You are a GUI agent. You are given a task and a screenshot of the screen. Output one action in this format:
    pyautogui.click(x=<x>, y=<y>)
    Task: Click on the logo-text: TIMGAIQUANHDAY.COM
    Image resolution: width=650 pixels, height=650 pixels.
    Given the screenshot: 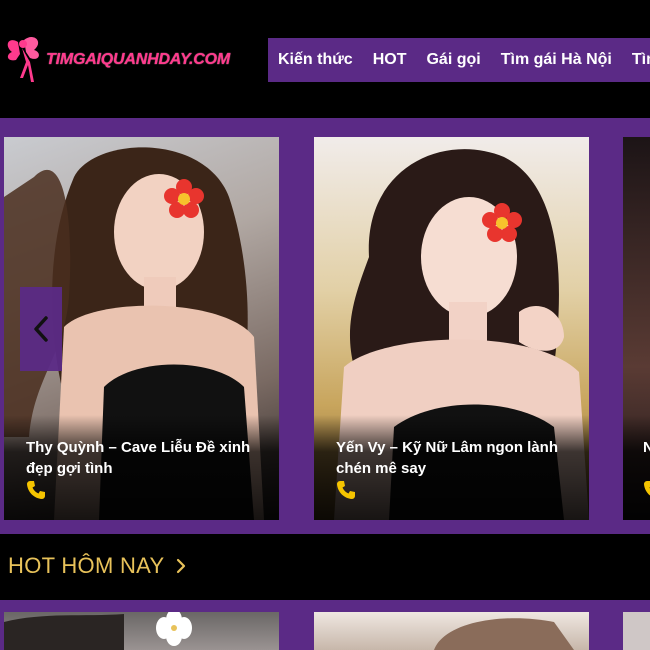 What is the action you would take?
    pyautogui.click(x=138, y=59)
    